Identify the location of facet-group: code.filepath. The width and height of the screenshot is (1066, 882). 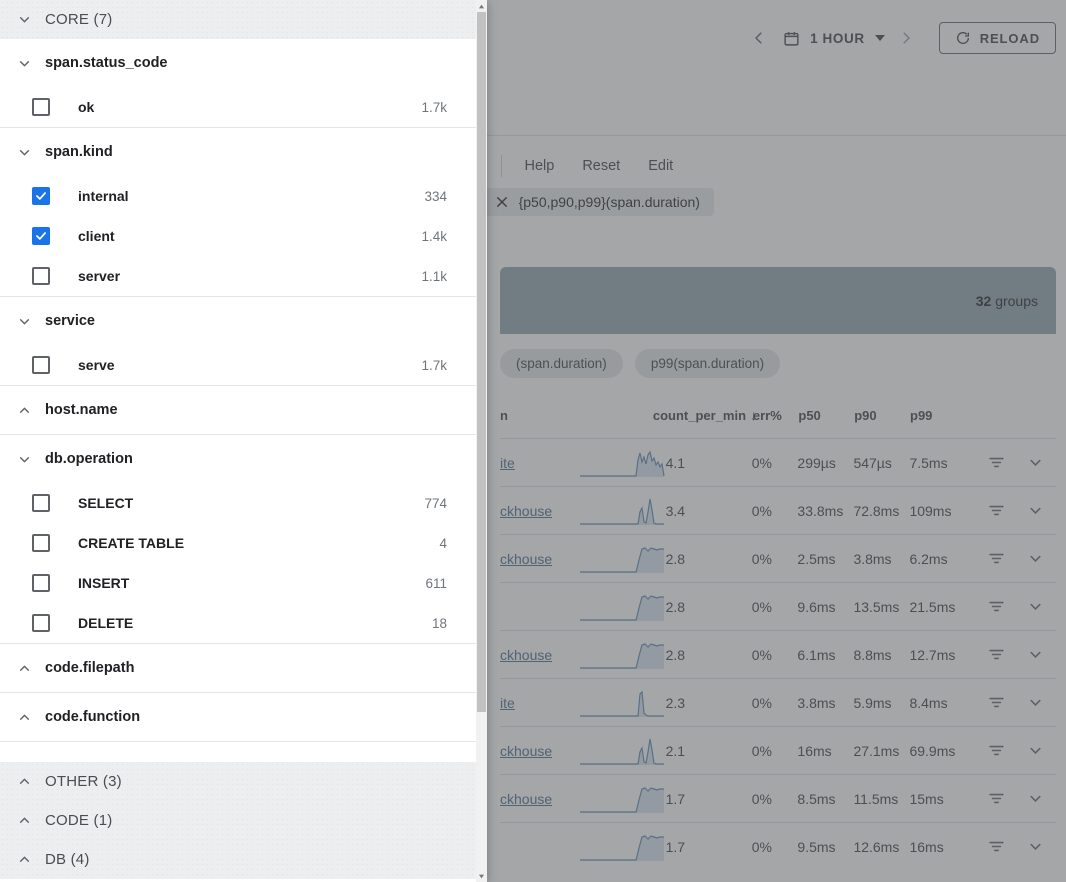
(238, 668).